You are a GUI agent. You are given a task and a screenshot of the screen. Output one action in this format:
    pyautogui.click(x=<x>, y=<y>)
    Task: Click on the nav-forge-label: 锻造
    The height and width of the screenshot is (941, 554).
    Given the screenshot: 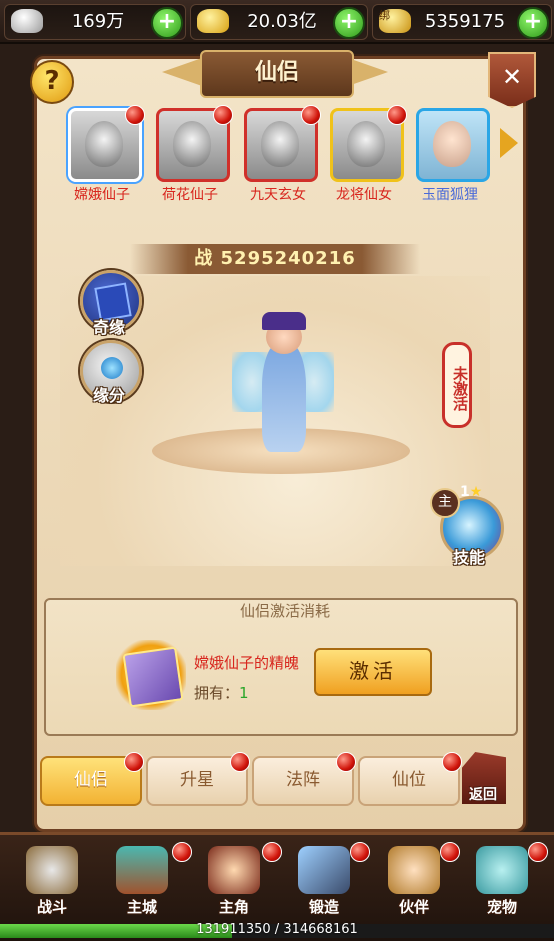 What is the action you would take?
    pyautogui.click(x=323, y=907)
    